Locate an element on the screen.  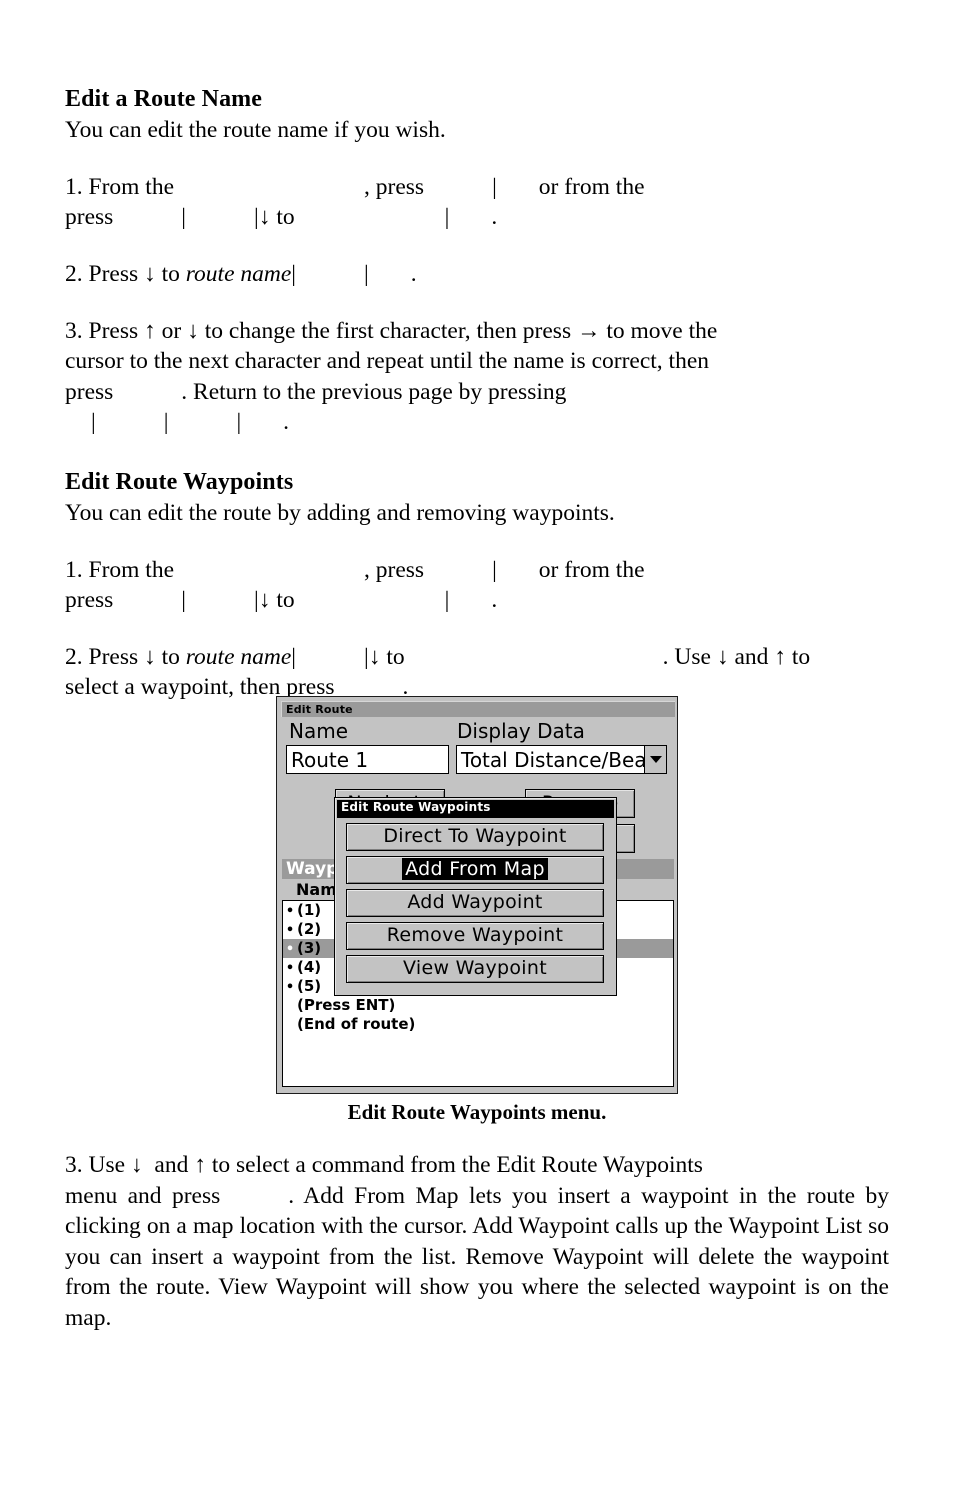
step-2-1-pipe-4: | is located at coordinates (447, 600).